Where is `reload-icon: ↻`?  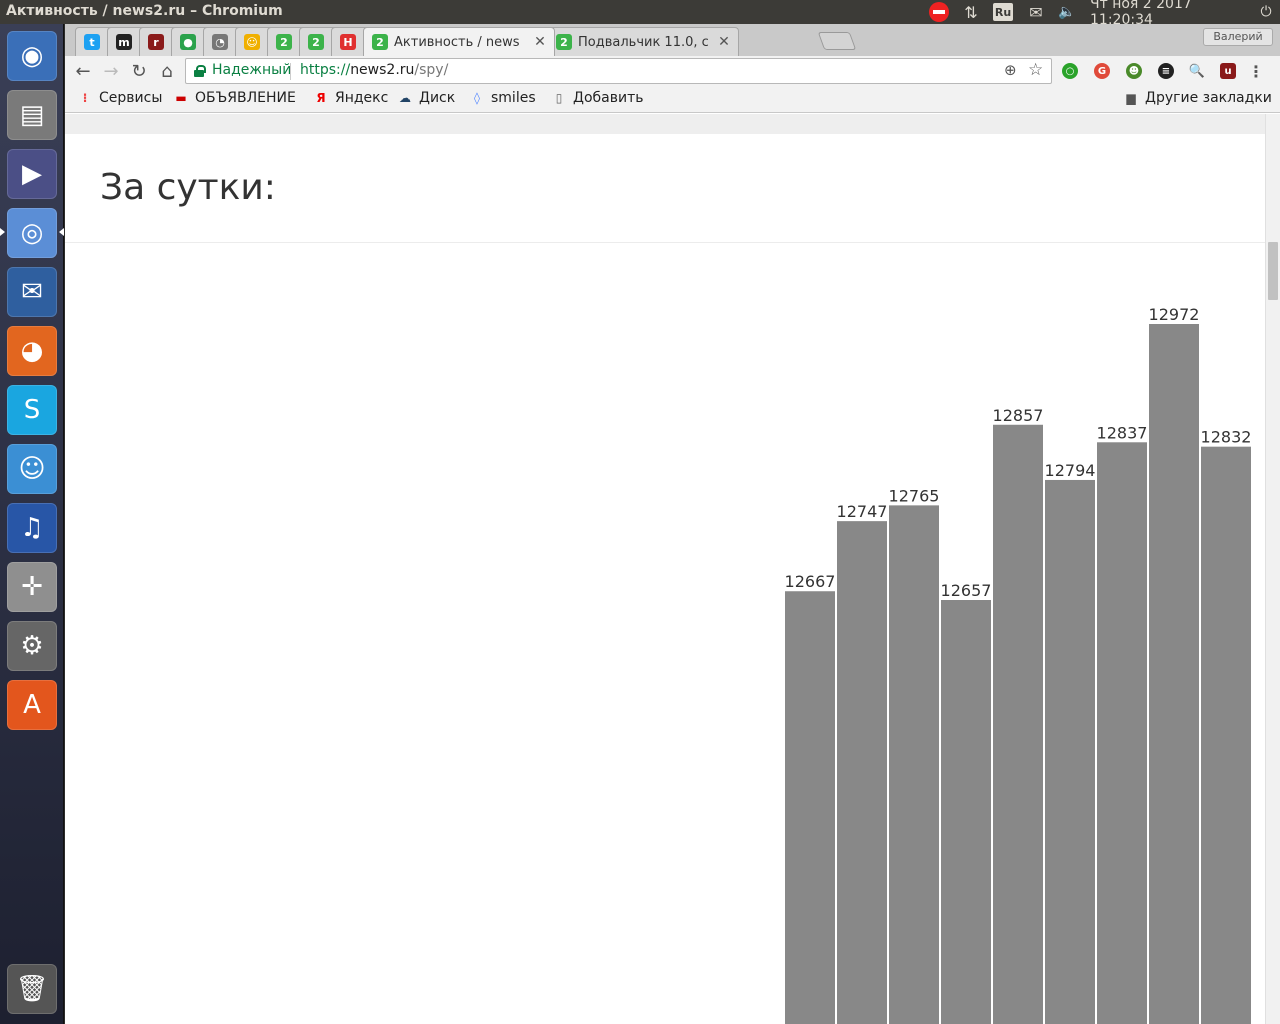 reload-icon: ↻ is located at coordinates (139, 71).